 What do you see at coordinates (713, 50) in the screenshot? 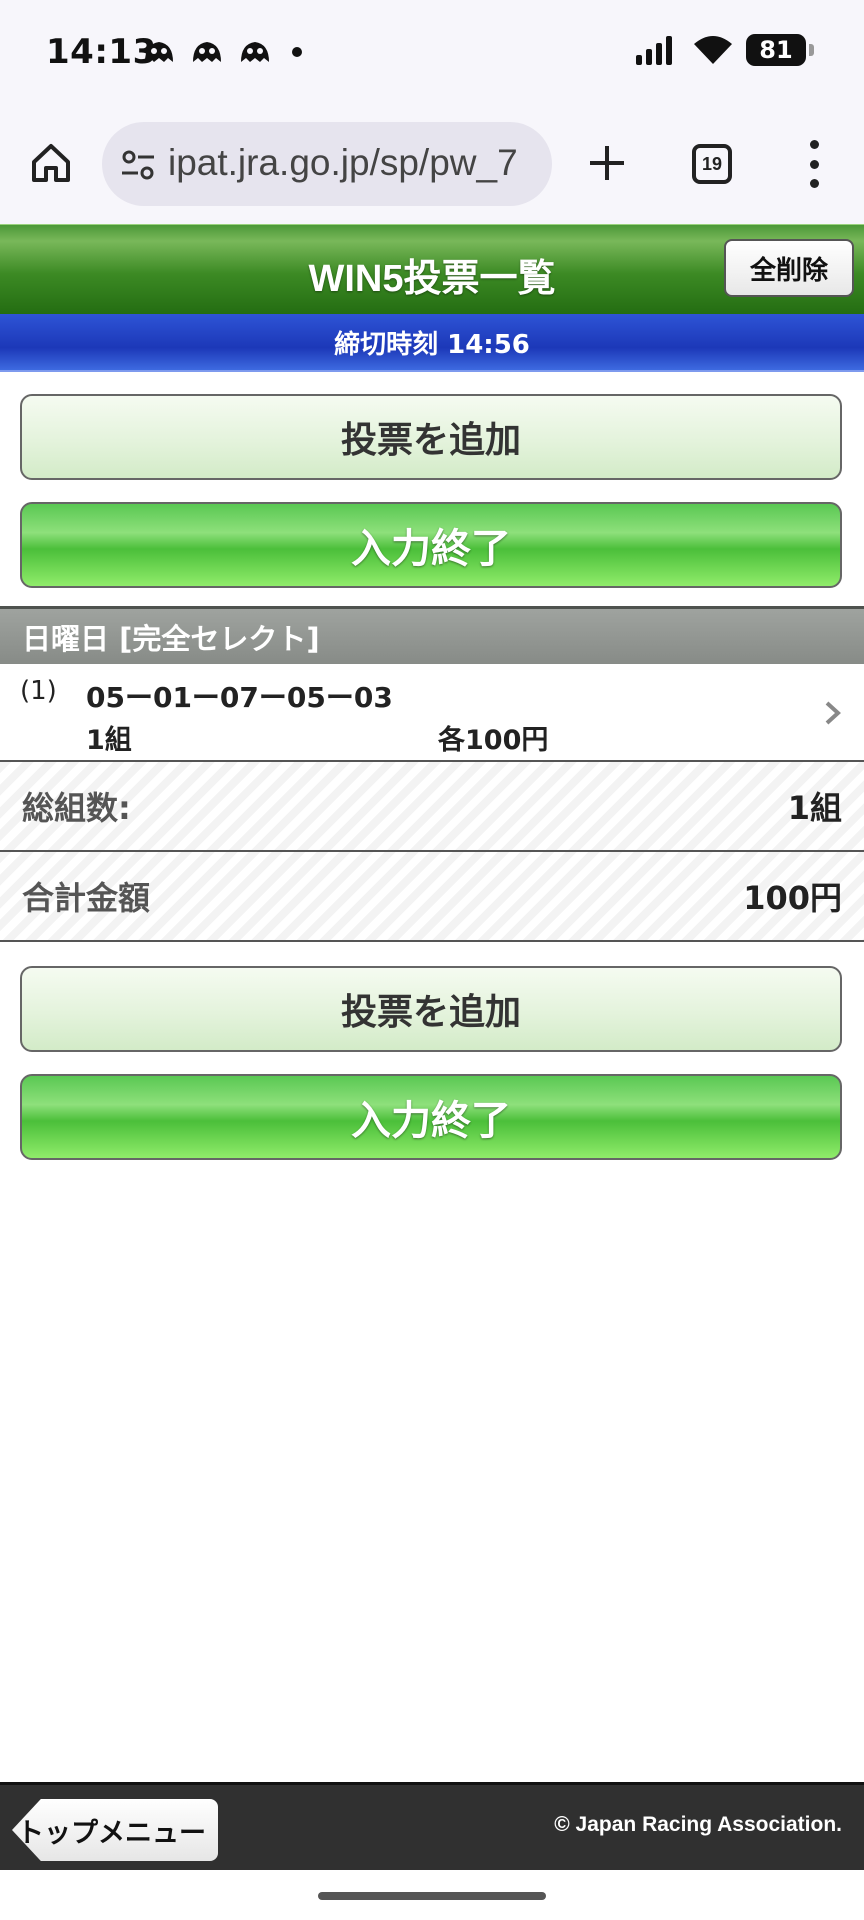
I see `wifi-icon` at bounding box center [713, 50].